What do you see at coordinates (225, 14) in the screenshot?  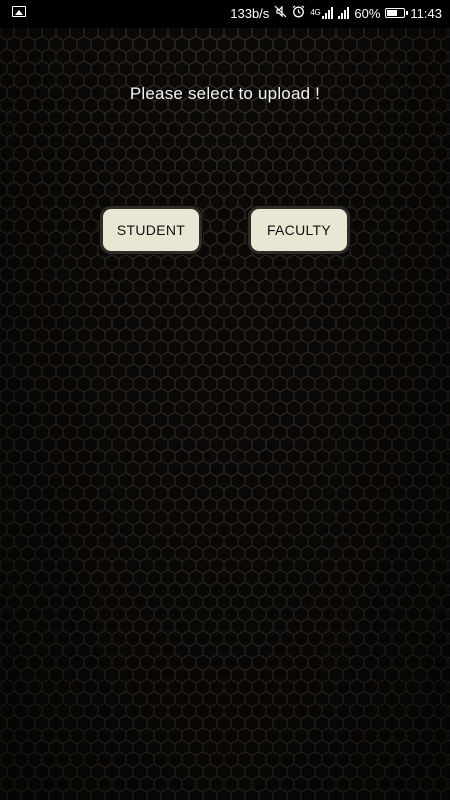 I see `status-bar: 133b/s 4G 60% 11:43` at bounding box center [225, 14].